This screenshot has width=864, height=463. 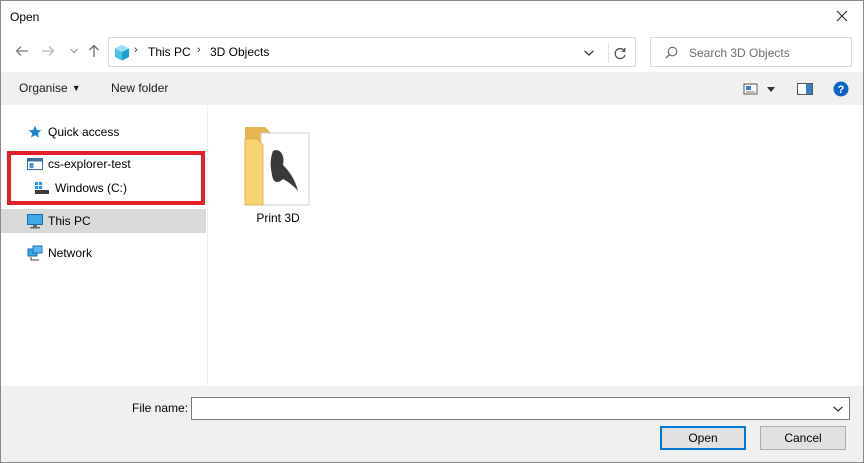 I want to click on file-name-combobox, so click(x=520, y=408).